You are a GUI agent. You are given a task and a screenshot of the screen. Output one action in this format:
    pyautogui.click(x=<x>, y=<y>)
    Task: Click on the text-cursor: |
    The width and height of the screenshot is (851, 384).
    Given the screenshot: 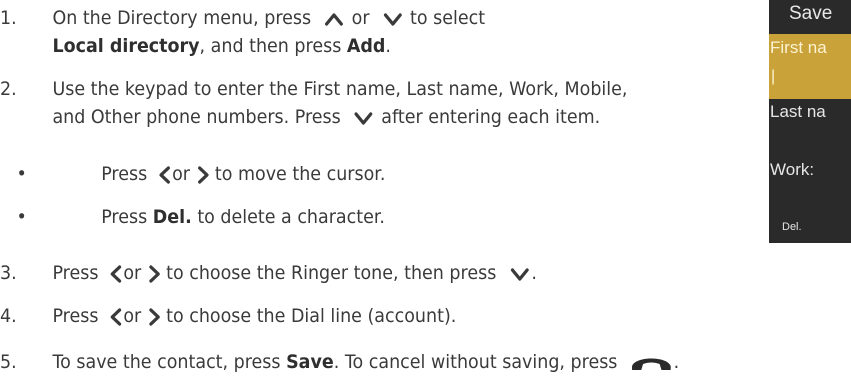 What is the action you would take?
    pyautogui.click(x=773, y=76)
    